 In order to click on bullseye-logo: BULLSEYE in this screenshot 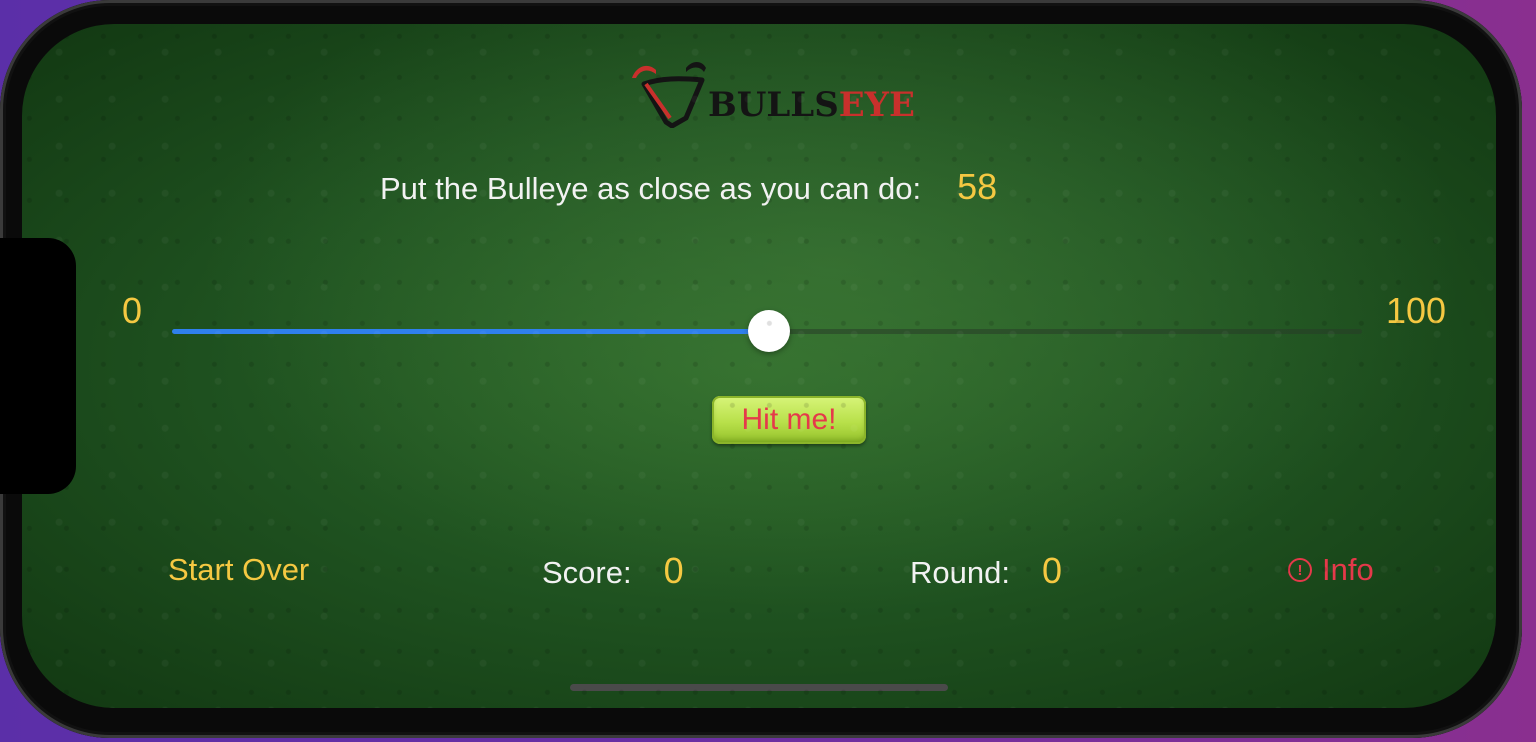, I will do `click(770, 92)`.